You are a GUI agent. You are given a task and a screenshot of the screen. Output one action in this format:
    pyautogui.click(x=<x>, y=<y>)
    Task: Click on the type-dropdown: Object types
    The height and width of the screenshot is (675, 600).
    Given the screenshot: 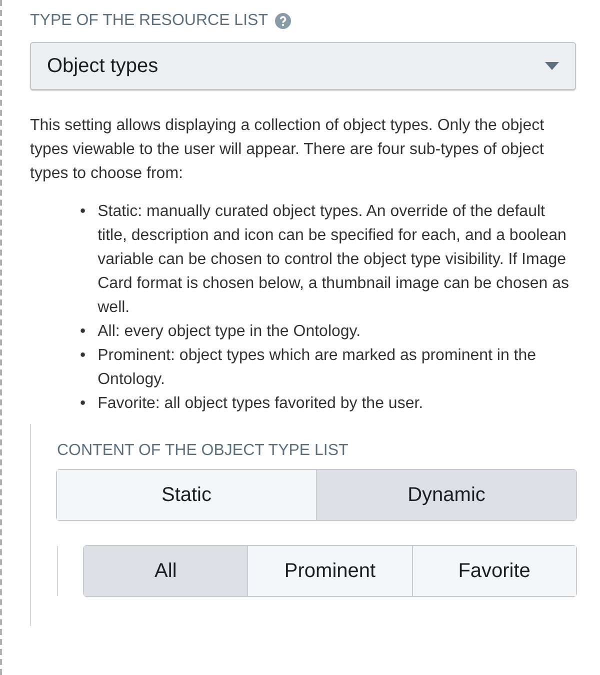 What is the action you would take?
    pyautogui.click(x=303, y=66)
    